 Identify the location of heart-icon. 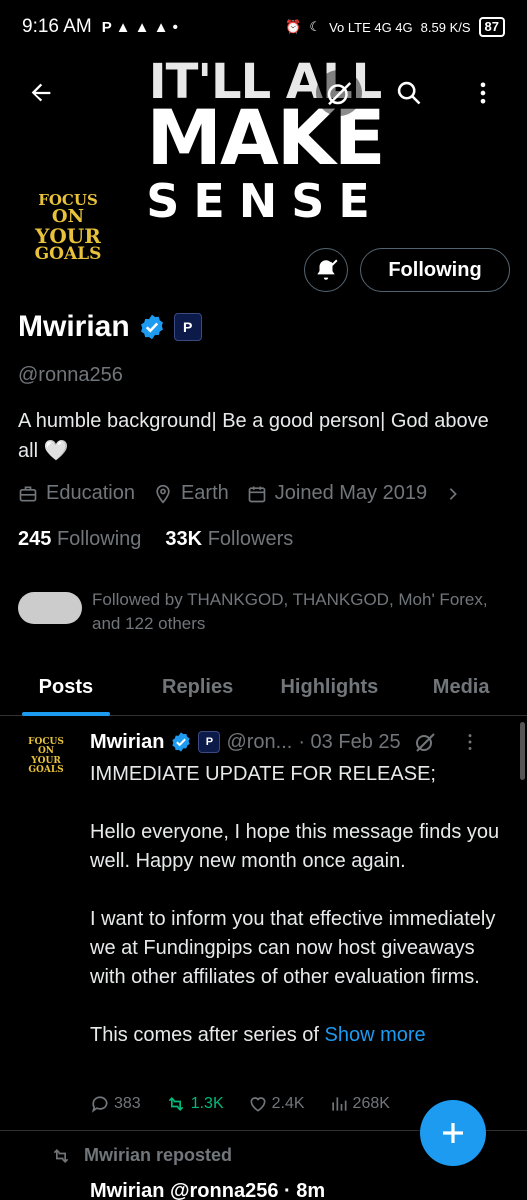
(258, 1104).